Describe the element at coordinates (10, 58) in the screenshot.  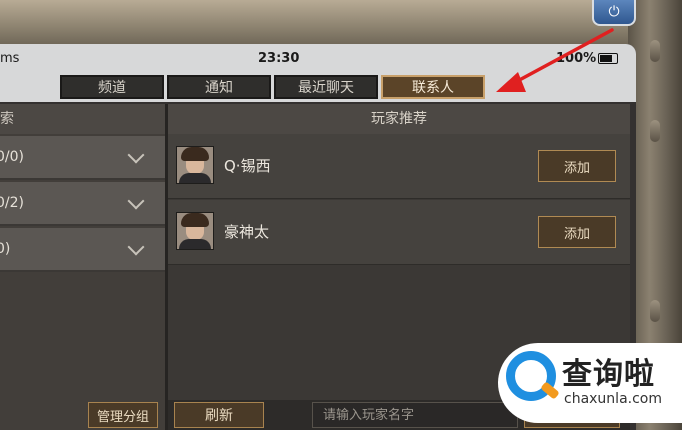
I see `carrier-text: ms` at that location.